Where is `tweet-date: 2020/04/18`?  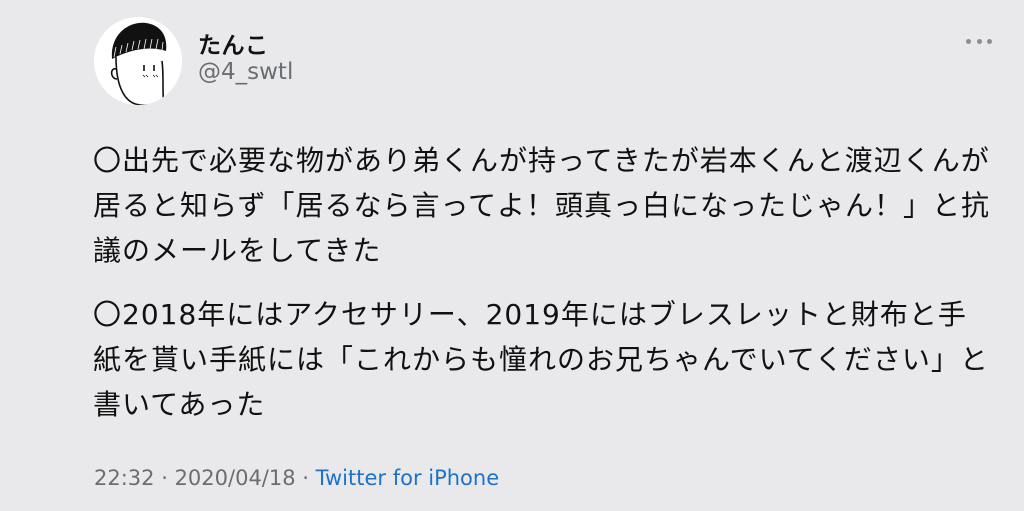 tweet-date: 2020/04/18 is located at coordinates (235, 478).